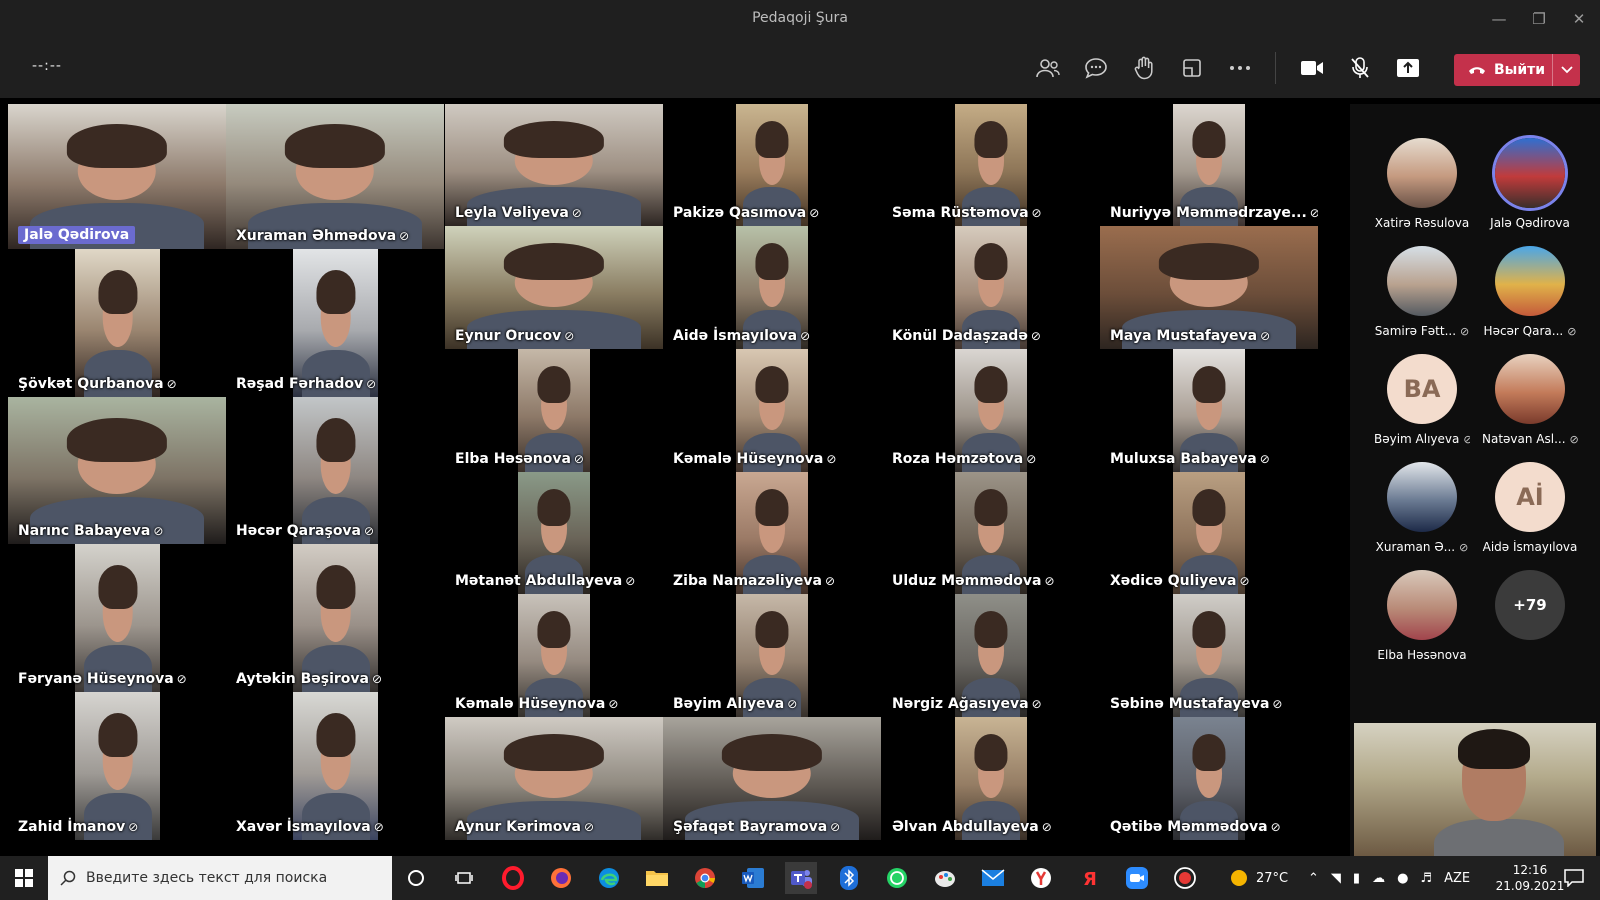 The height and width of the screenshot is (900, 1600). What do you see at coordinates (1579, 19) in the screenshot?
I see `close-icon: ✕` at bounding box center [1579, 19].